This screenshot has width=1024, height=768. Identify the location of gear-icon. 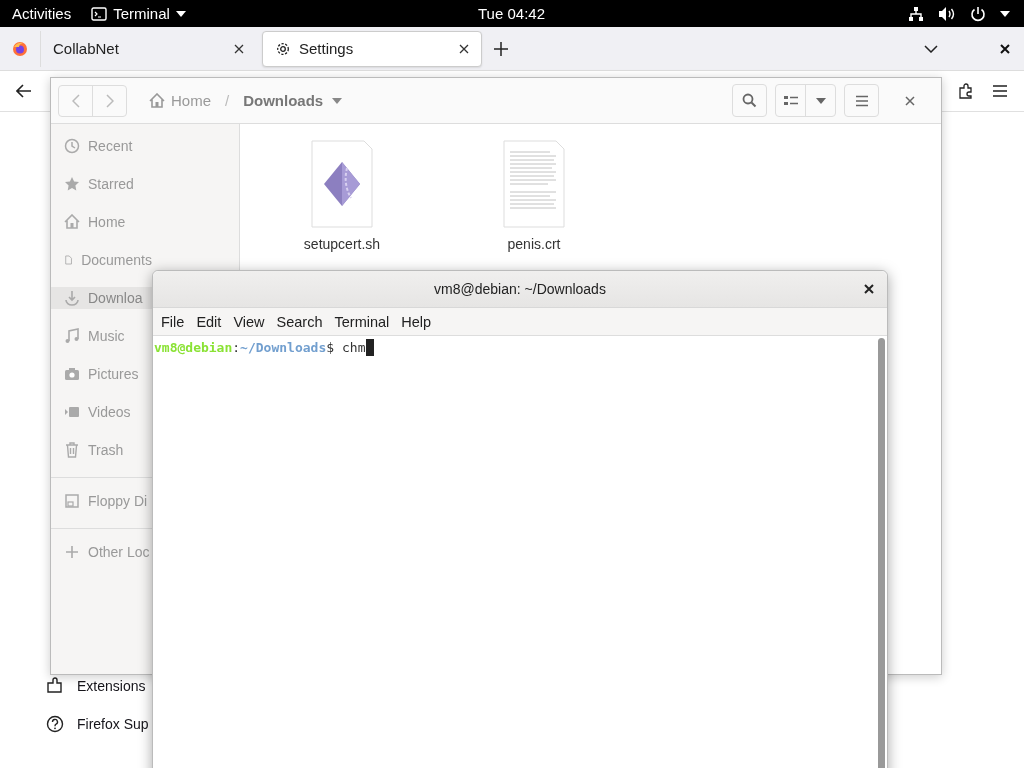
(283, 48).